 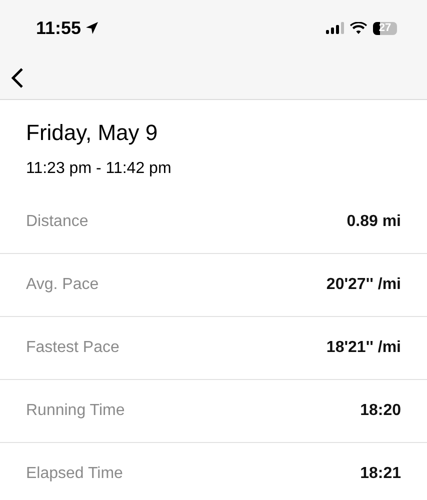 What do you see at coordinates (363, 285) in the screenshot?
I see `stat-value: 20'27'' /mi` at bounding box center [363, 285].